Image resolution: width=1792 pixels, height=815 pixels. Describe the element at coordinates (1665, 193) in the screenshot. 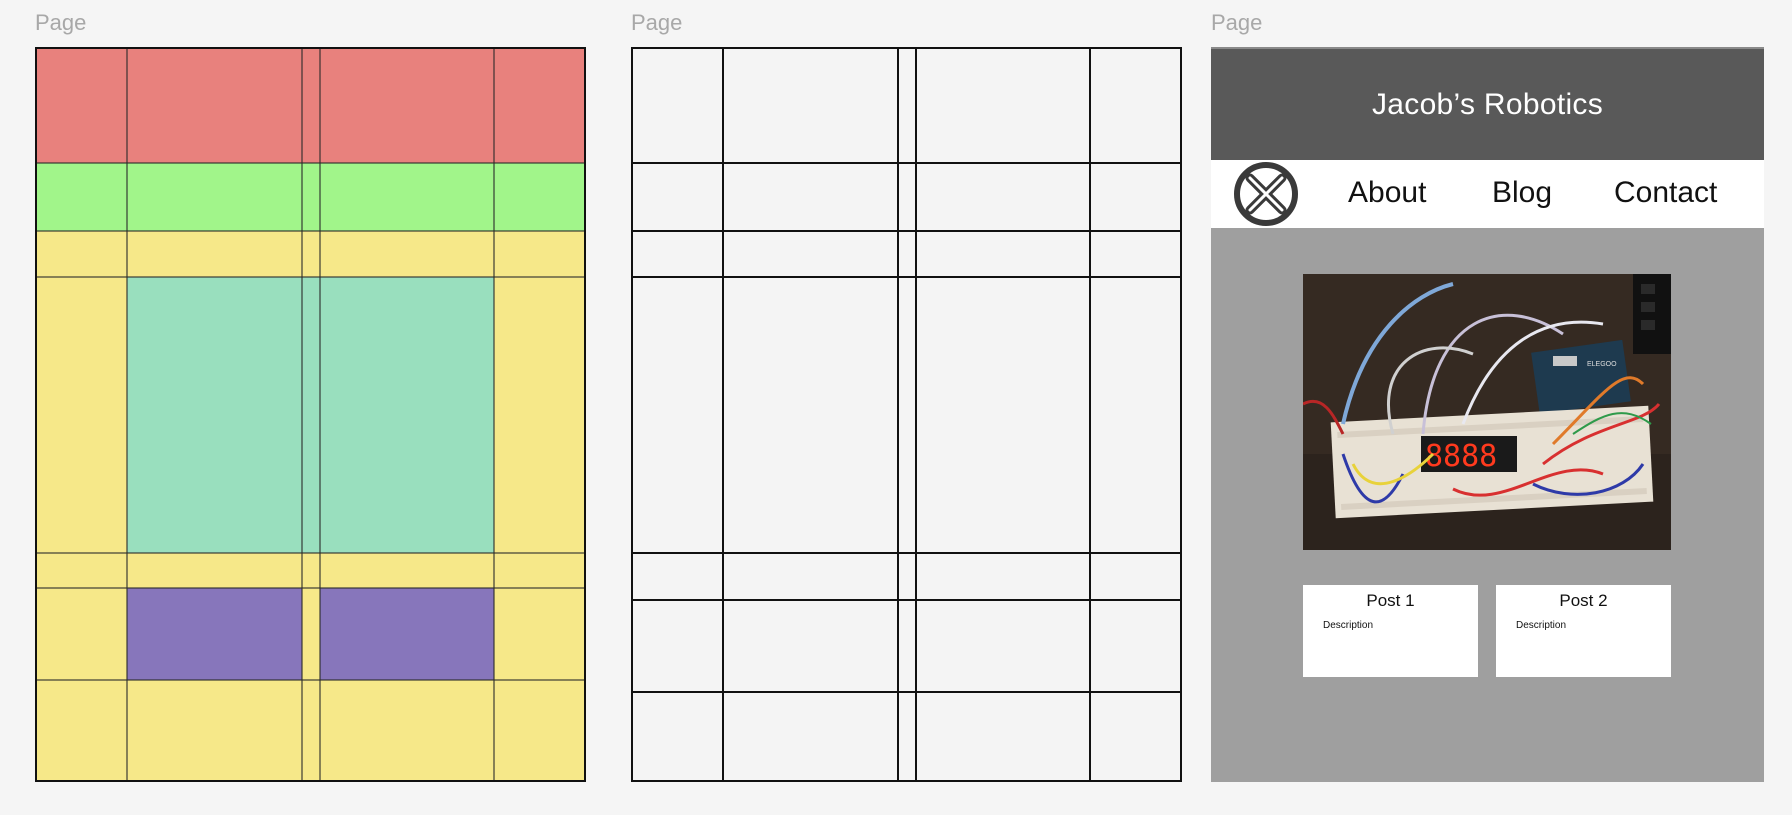

I see `nav-link-contact: Contact` at that location.